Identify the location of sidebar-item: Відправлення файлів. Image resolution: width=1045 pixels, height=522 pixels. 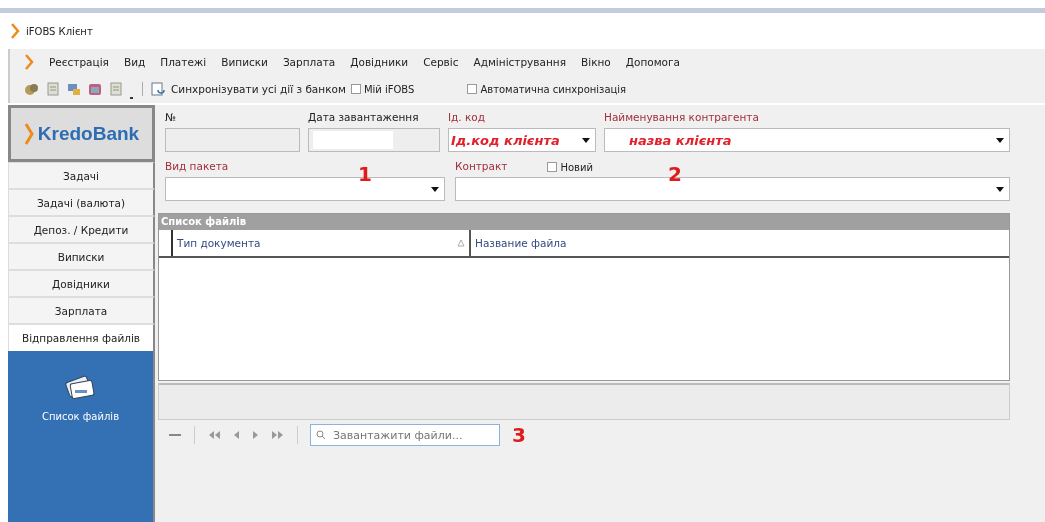
(81, 337).